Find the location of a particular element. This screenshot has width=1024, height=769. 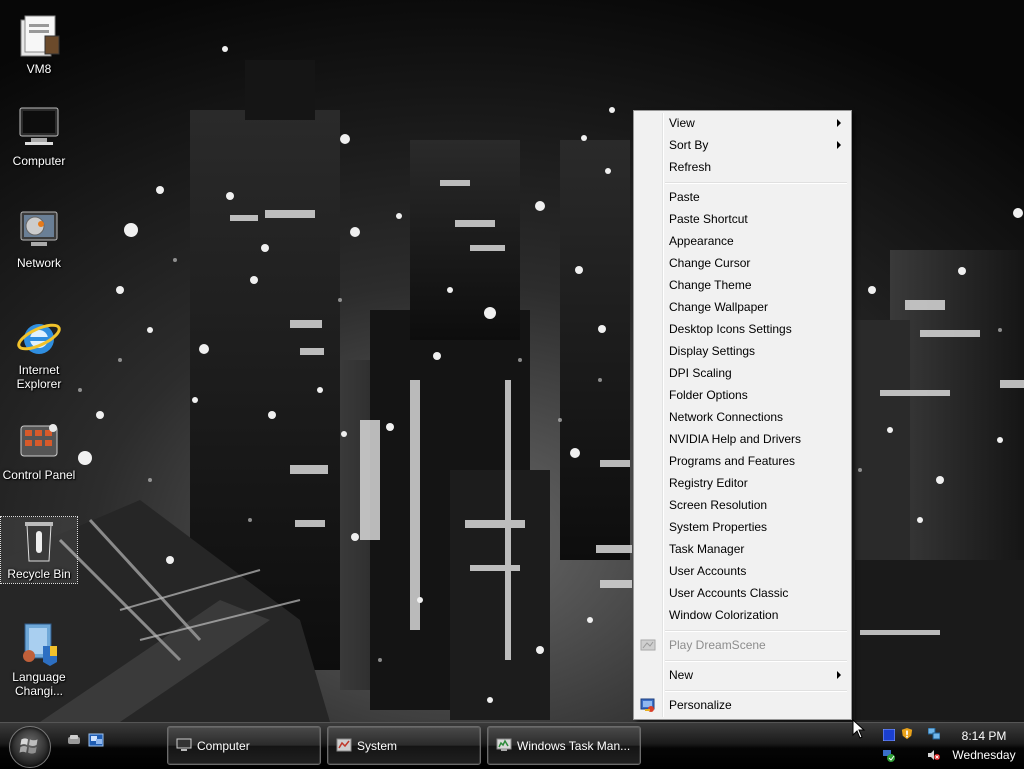

start-button is located at coordinates (30, 747).